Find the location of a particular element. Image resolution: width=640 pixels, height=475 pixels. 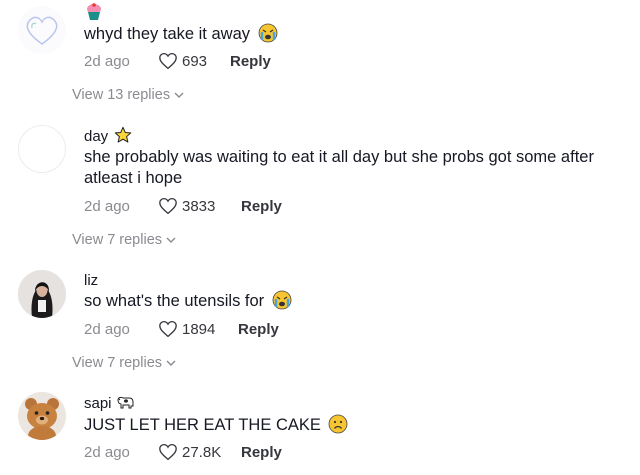

cupcake-icon is located at coordinates (94, 14).